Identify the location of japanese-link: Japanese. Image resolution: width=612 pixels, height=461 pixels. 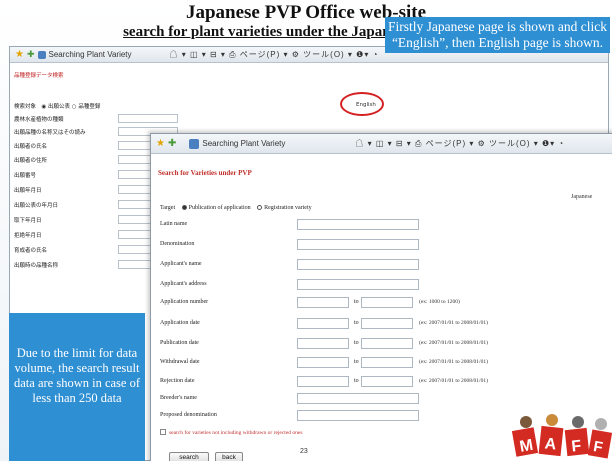
(581, 197).